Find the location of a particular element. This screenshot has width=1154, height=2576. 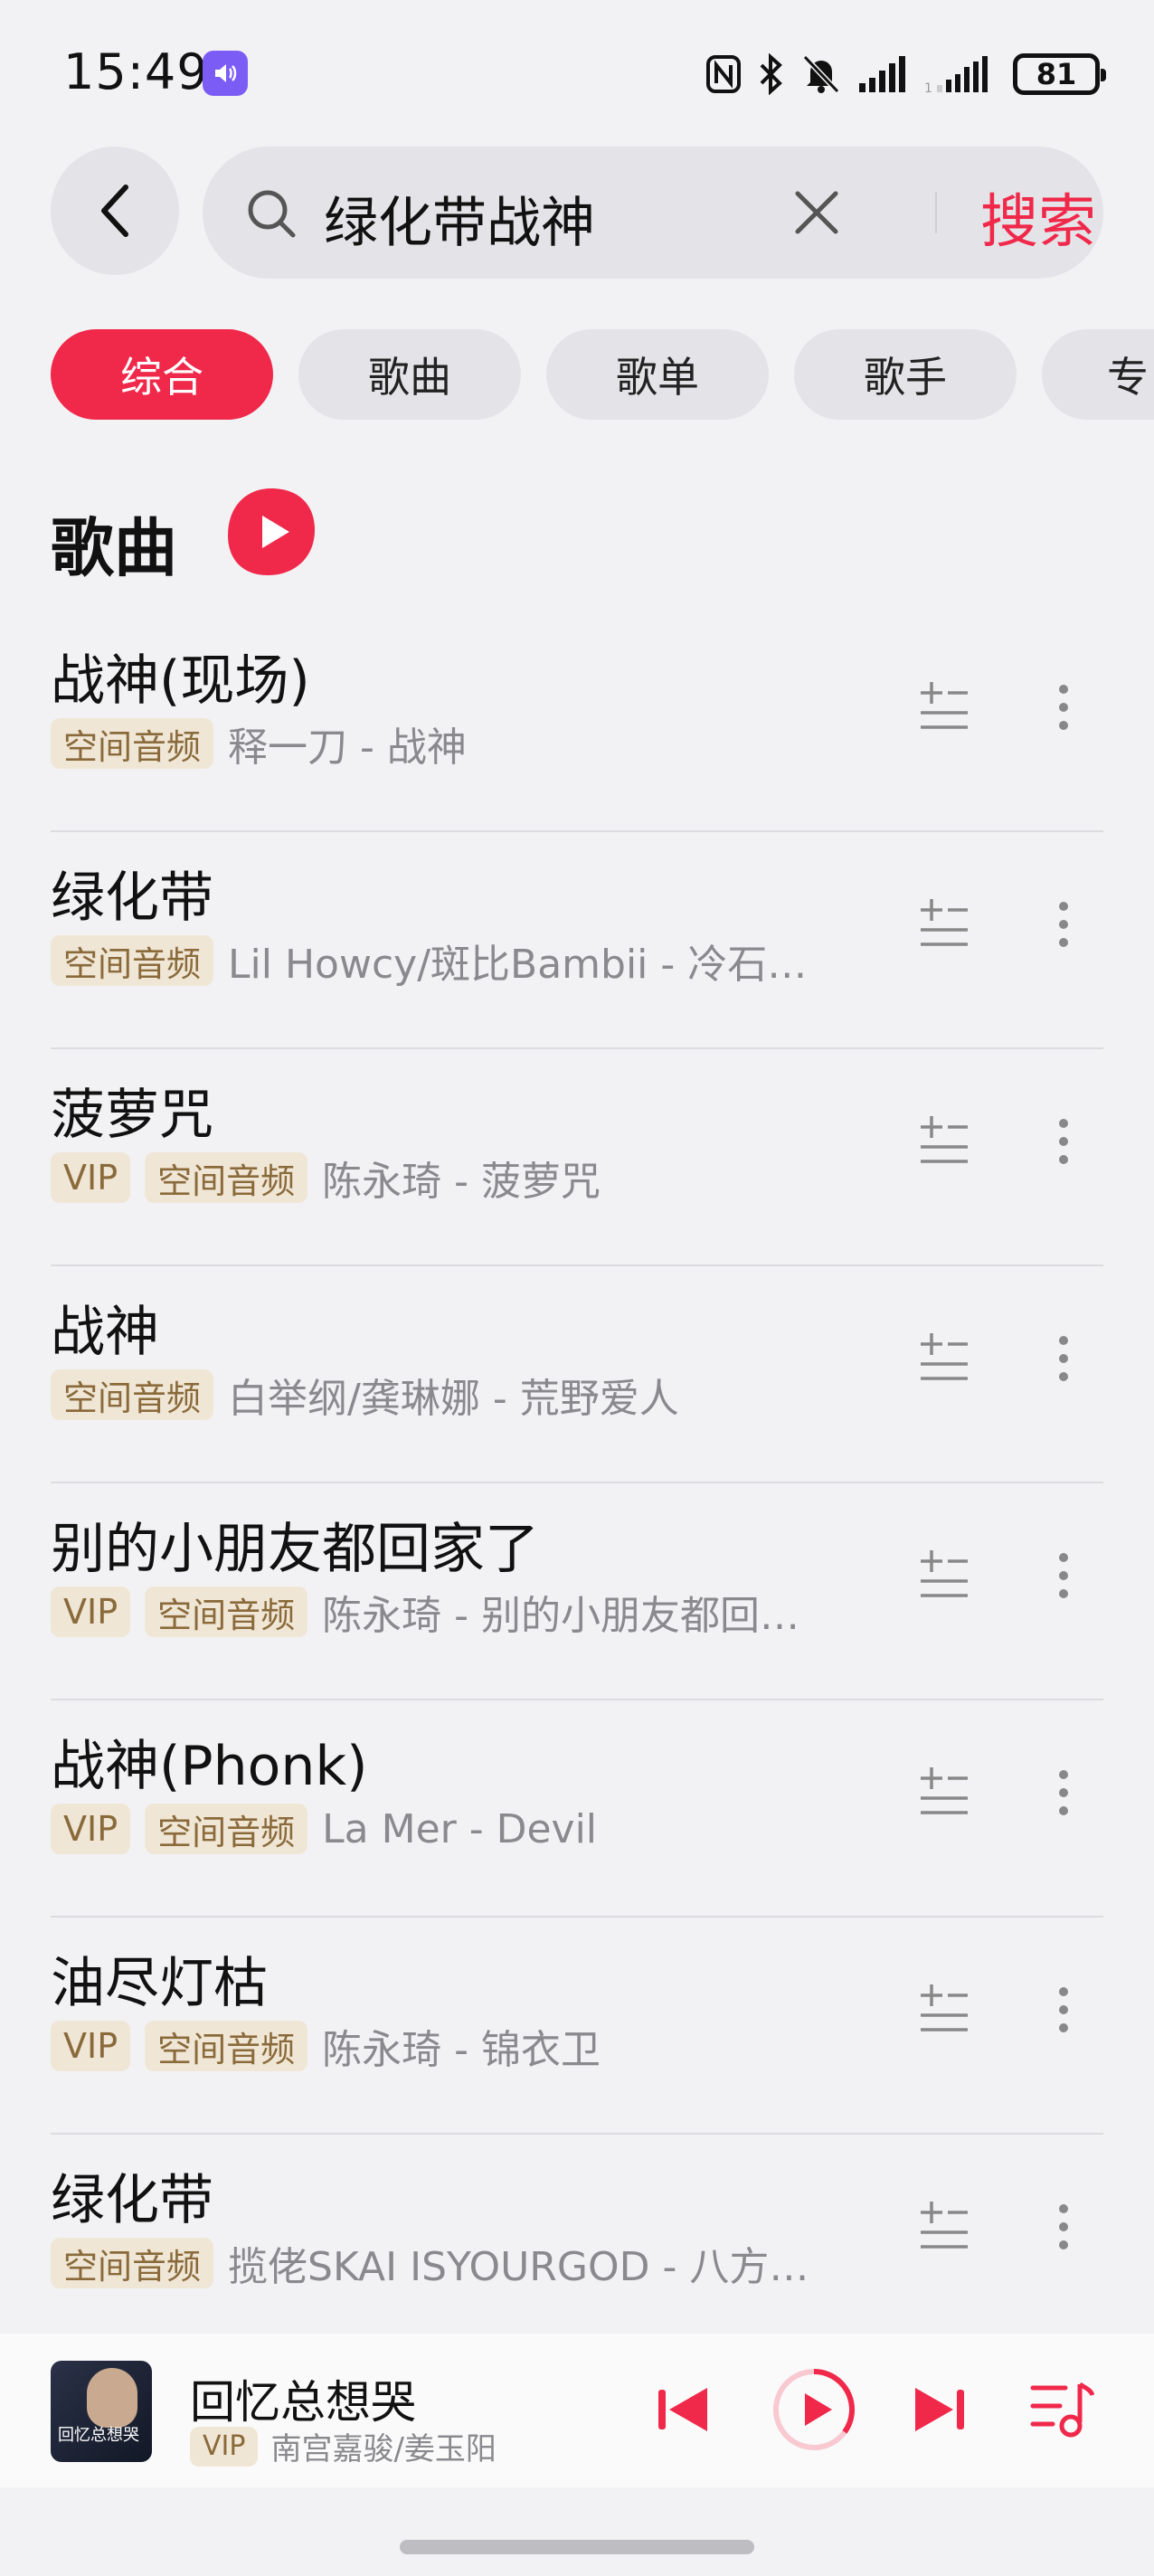

now-playing-meta: VIP 南宫嘉骏/姜玉阳 is located at coordinates (343, 2446).